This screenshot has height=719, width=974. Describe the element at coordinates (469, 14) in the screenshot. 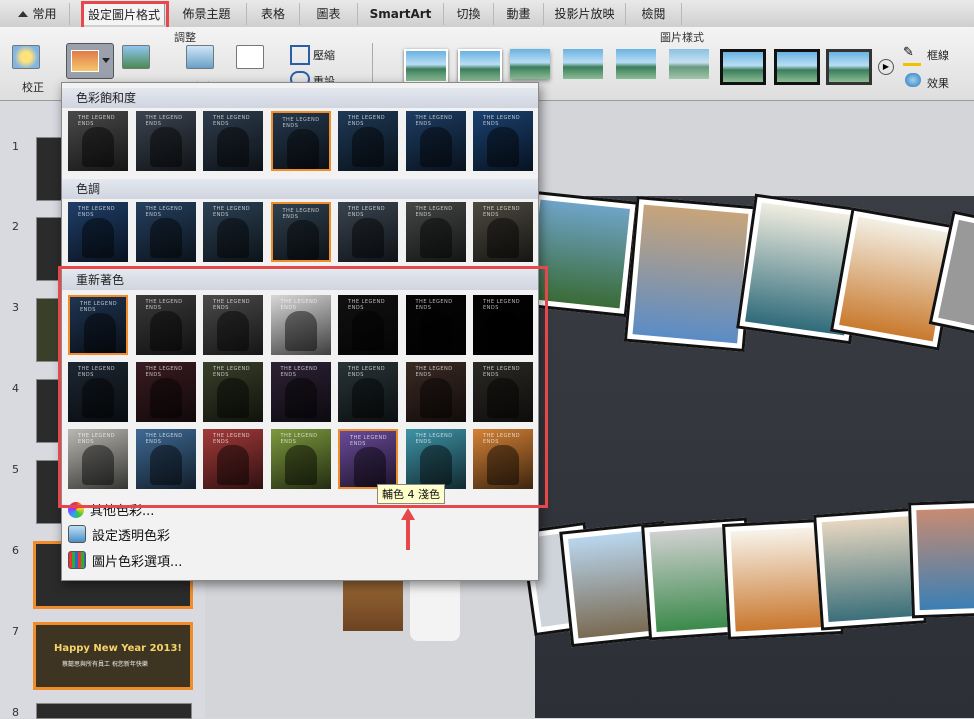

I see `tab-transitions: 切換` at that location.